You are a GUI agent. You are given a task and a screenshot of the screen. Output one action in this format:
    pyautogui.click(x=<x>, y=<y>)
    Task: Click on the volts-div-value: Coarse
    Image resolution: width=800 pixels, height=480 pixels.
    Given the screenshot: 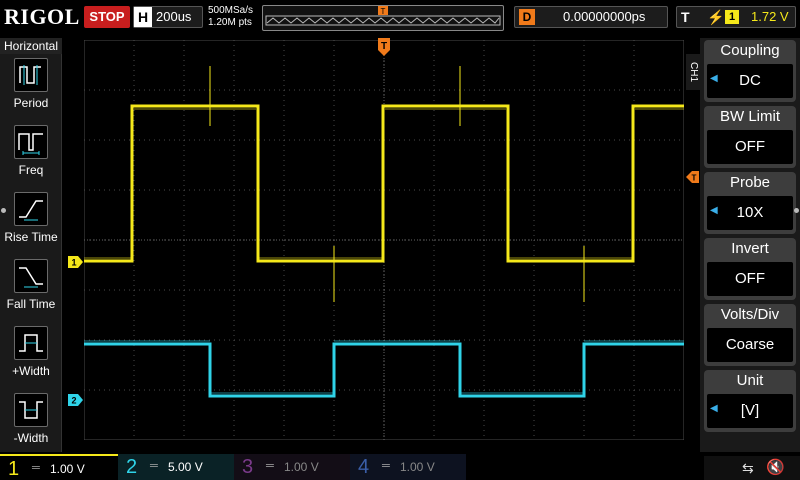 What is the action you would take?
    pyautogui.click(x=750, y=345)
    